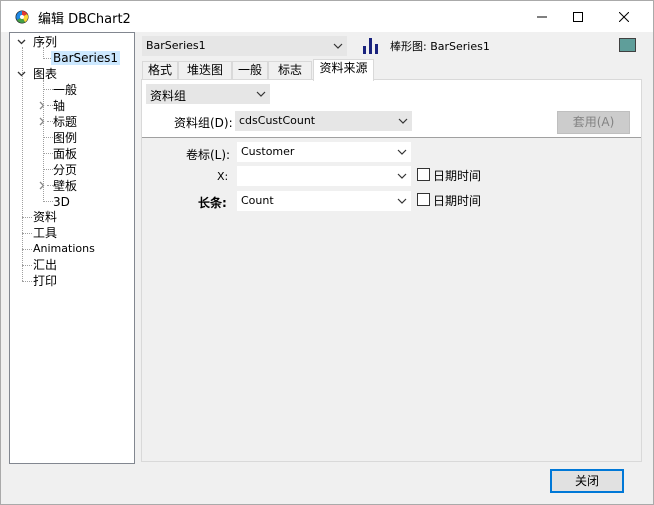 This screenshot has width=654, height=505. Describe the element at coordinates (457, 176) in the screenshot. I see `x-datetime-label: 日期时间` at that location.